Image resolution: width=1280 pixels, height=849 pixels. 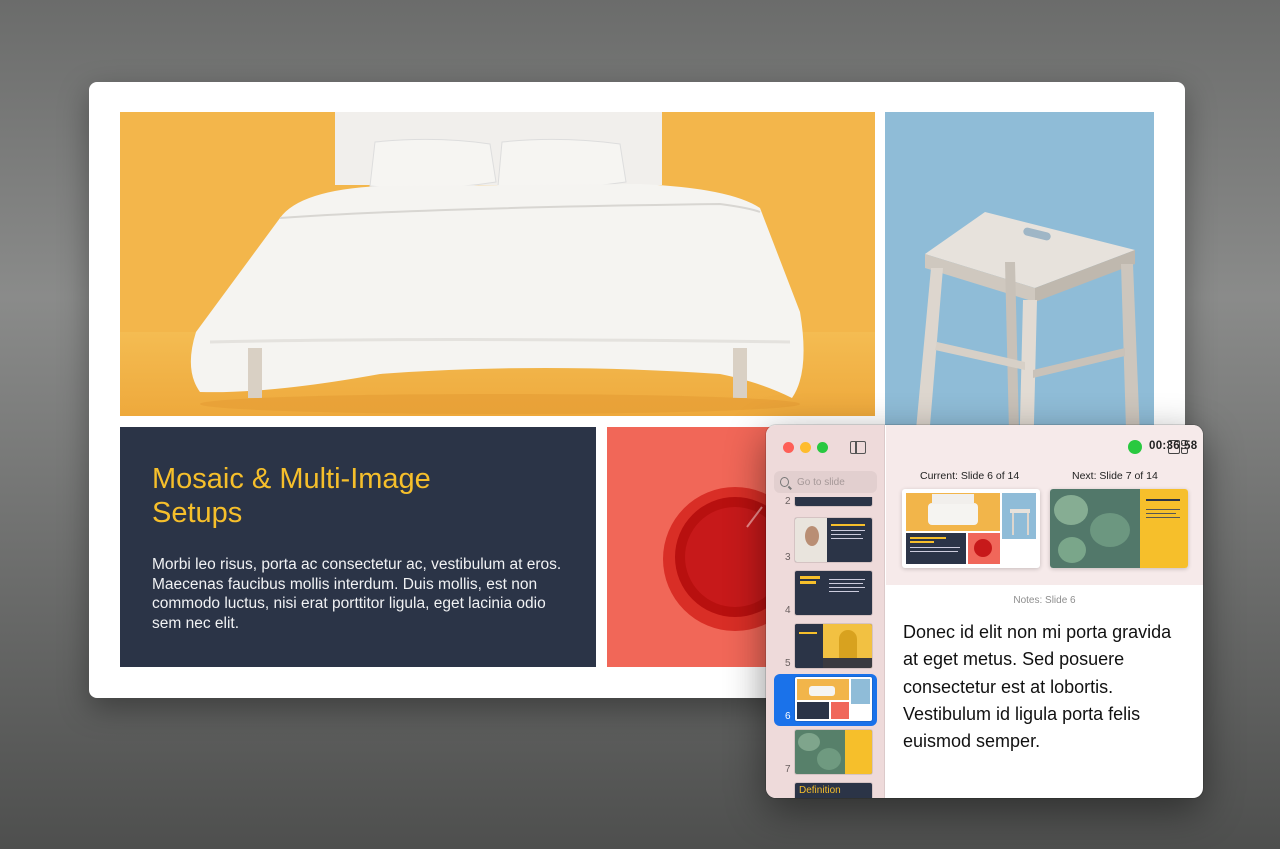 I want to click on stool-photo, so click(x=1019, y=287).